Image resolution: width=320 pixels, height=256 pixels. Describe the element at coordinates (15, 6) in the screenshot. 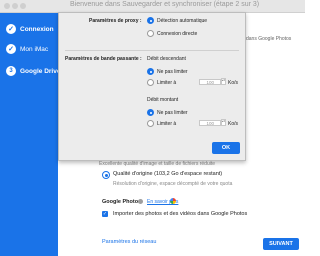

I see `minimize-window-icon` at that location.